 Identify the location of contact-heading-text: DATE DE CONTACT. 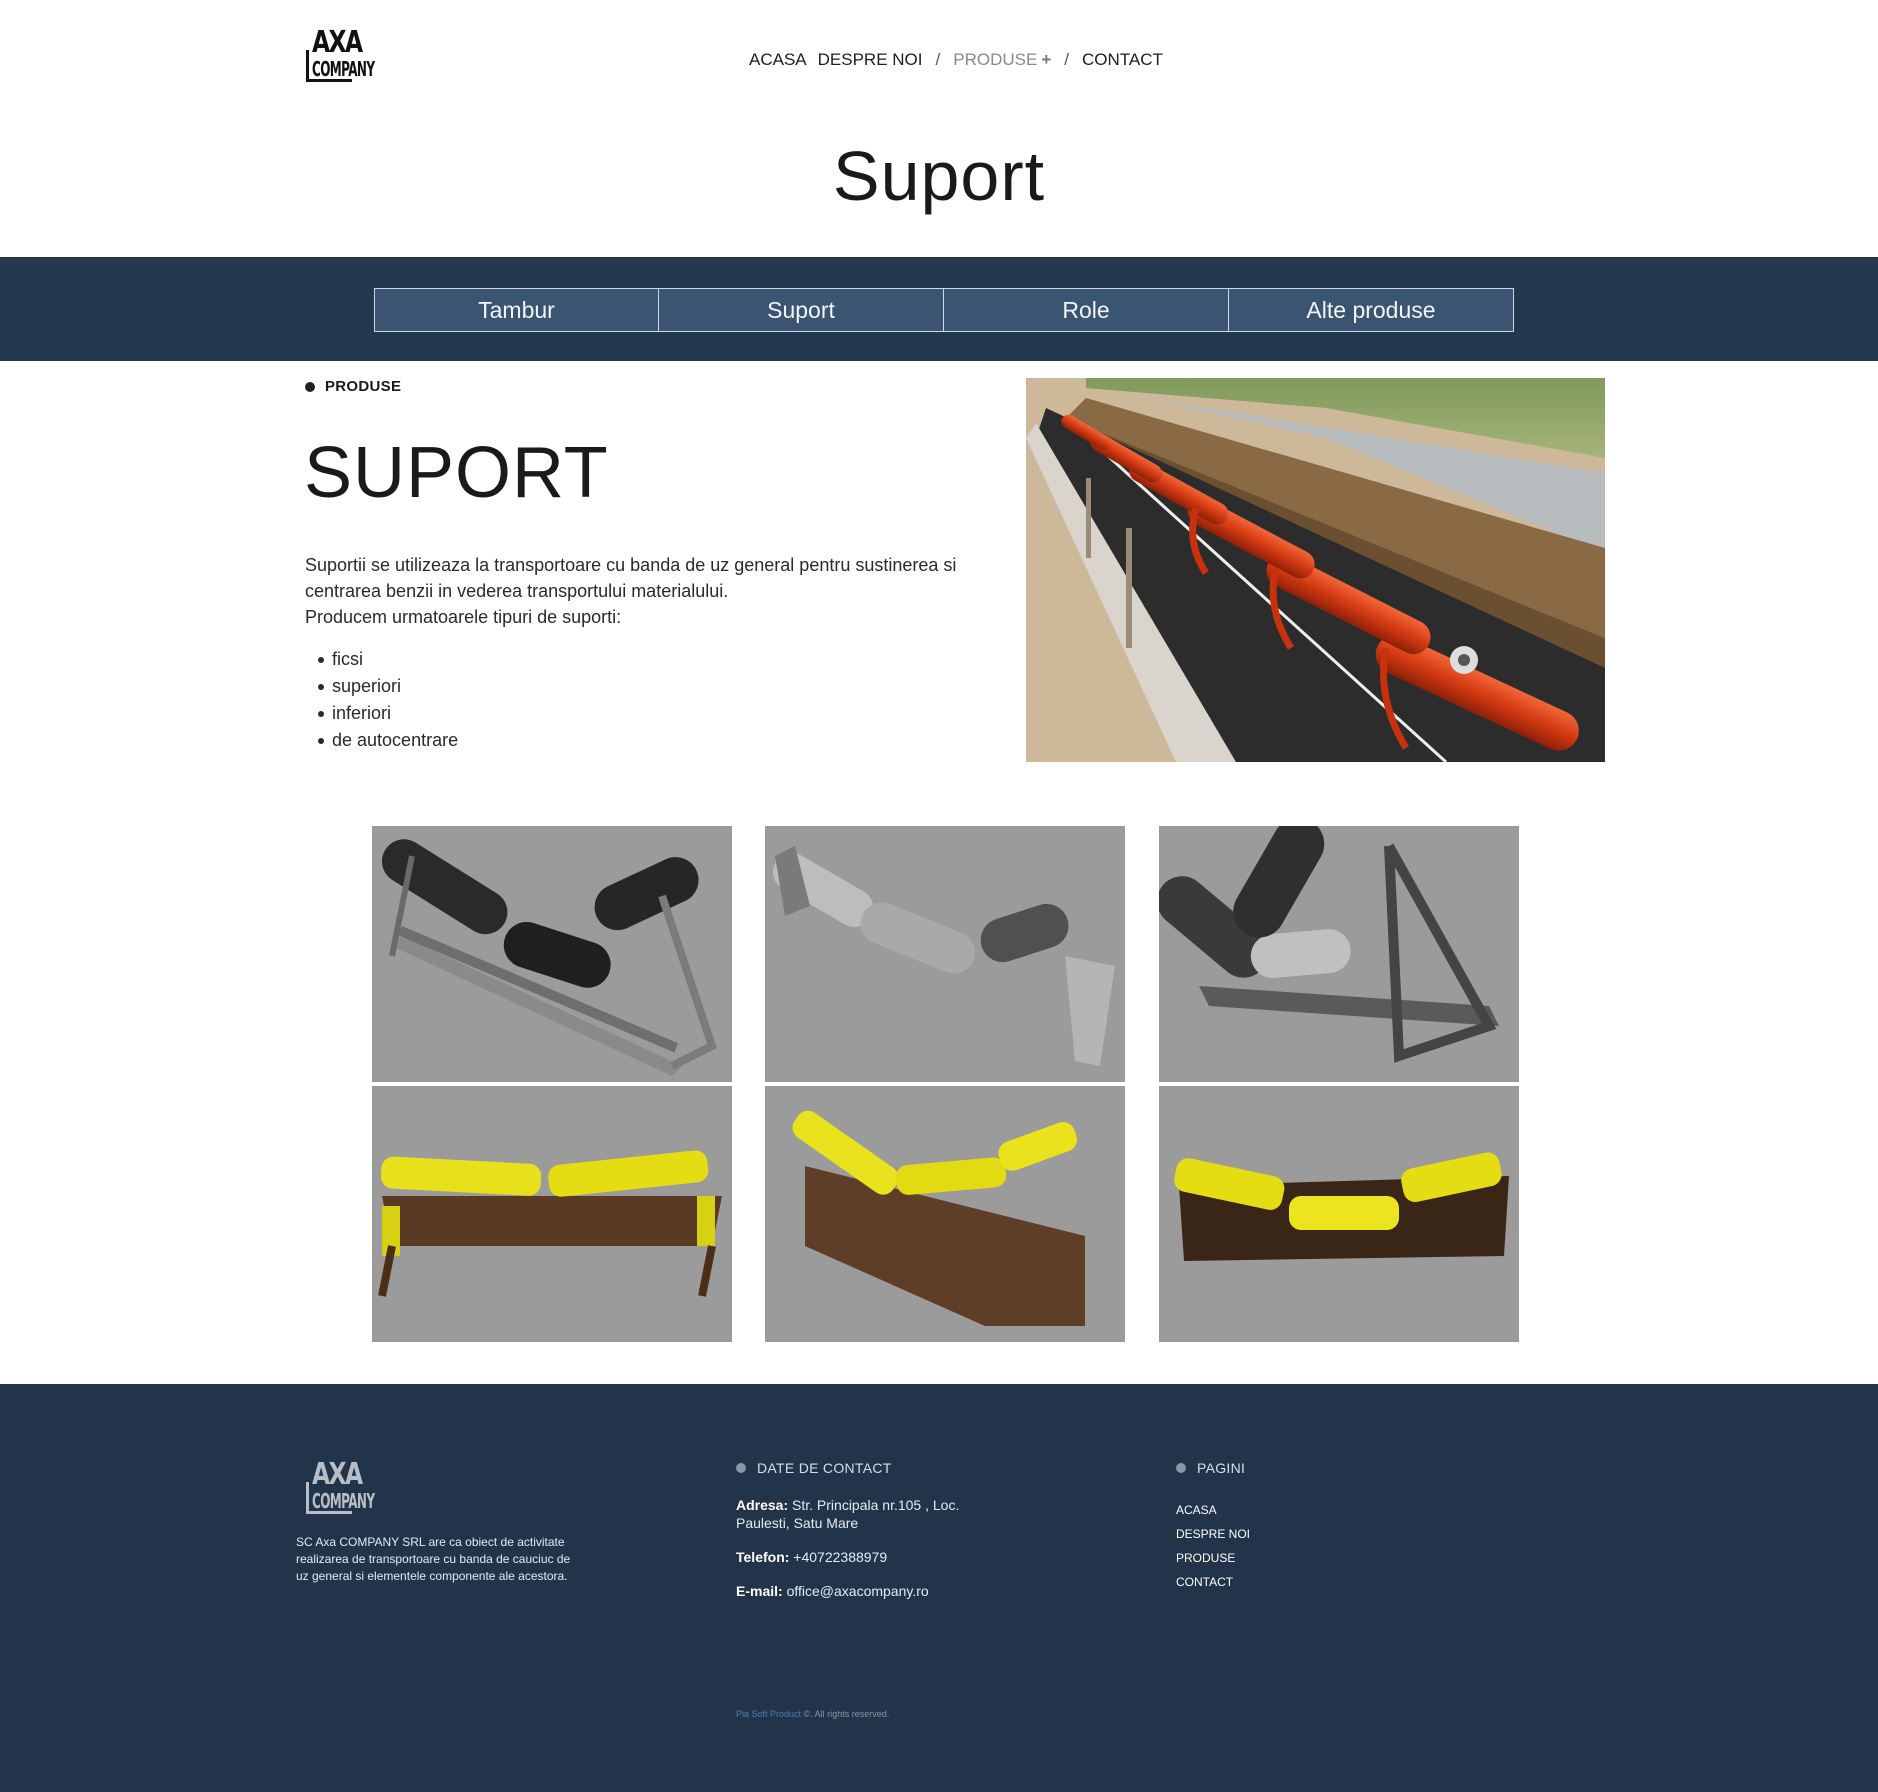
(824, 1468).